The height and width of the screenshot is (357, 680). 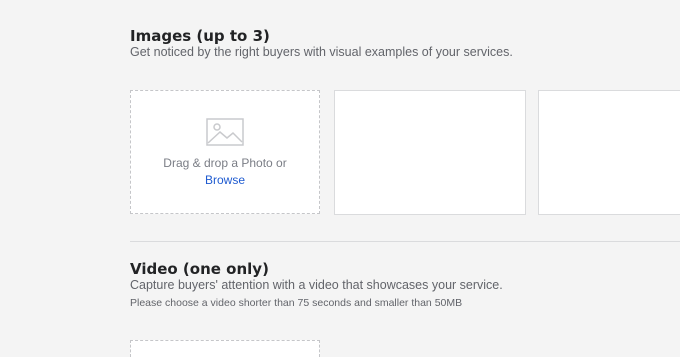 What do you see at coordinates (225, 348) in the screenshot?
I see `video-dropzone` at bounding box center [225, 348].